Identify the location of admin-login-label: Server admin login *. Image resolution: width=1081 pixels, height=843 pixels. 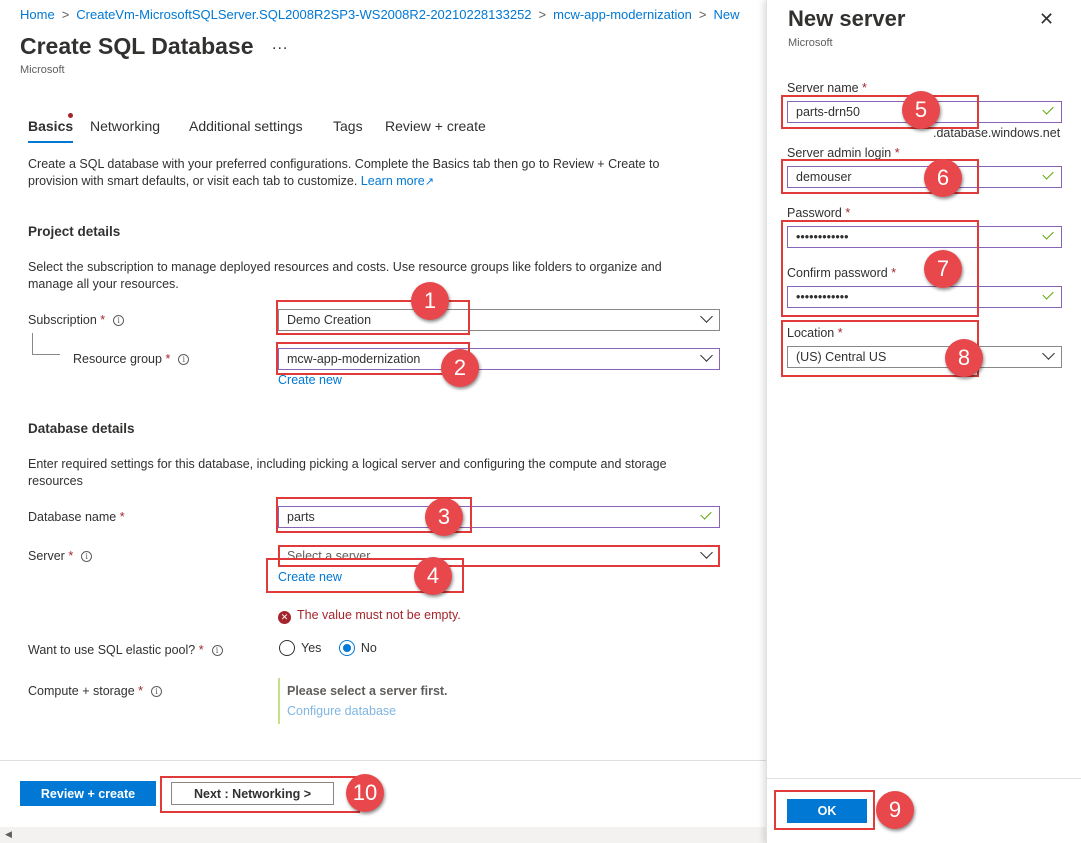
(843, 153).